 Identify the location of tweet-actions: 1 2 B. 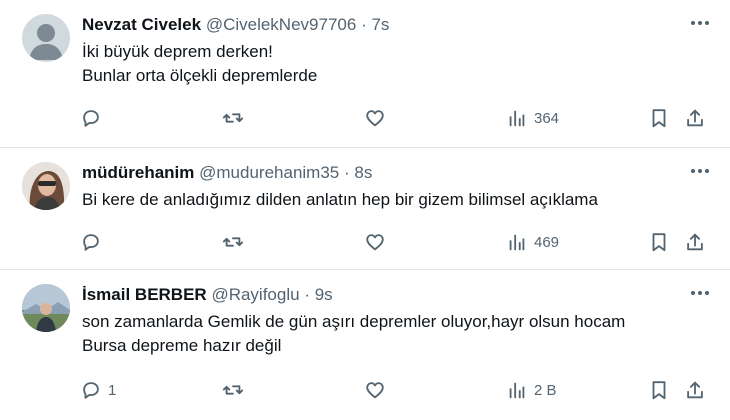
(365, 390).